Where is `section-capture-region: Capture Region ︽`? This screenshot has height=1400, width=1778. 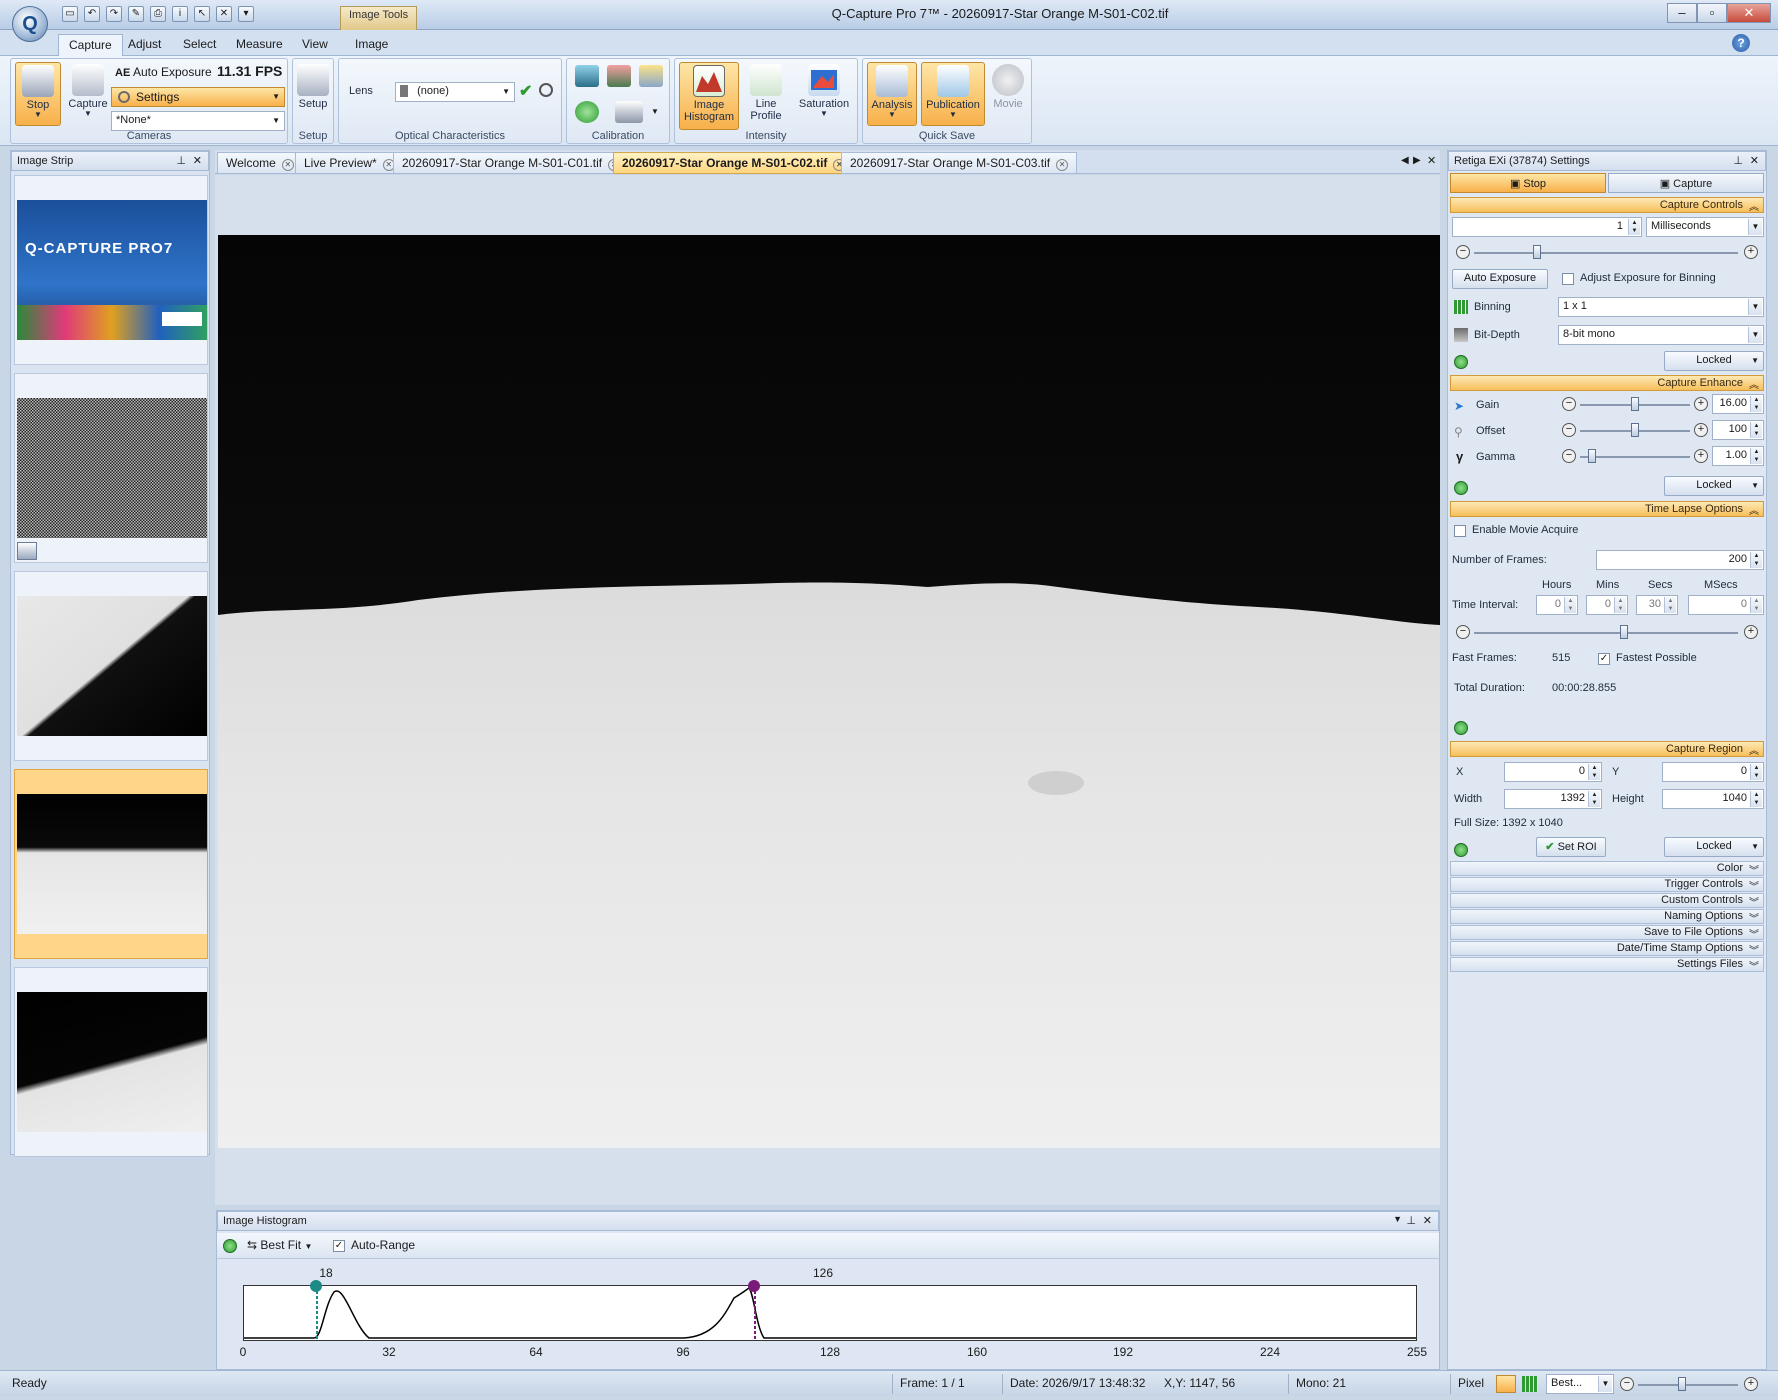
section-capture-region: Capture Region ︽ is located at coordinates (1607, 749).